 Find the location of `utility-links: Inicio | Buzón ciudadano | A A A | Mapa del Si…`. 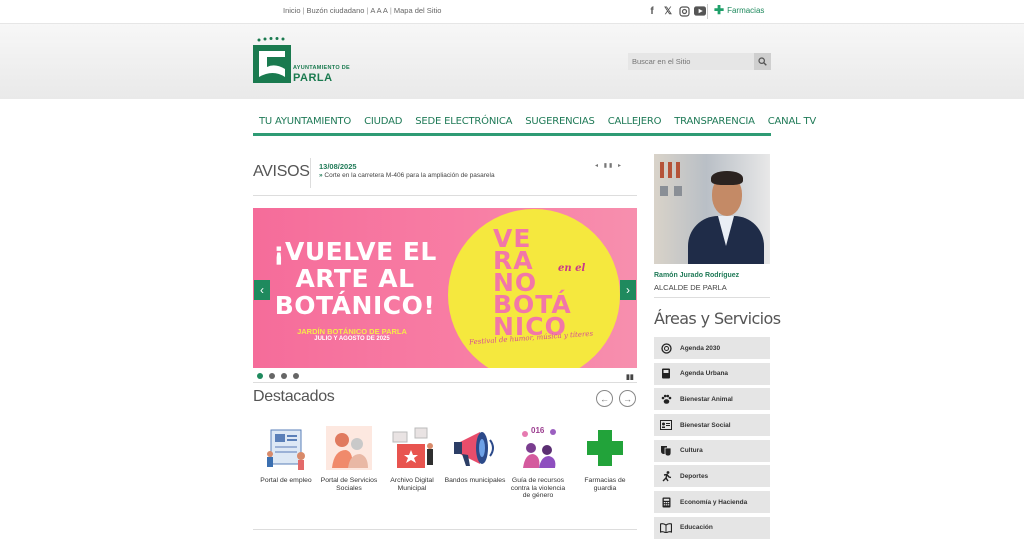

utility-links: Inicio | Buzón ciudadano | A A A | Mapa del Si… is located at coordinates (362, 10).